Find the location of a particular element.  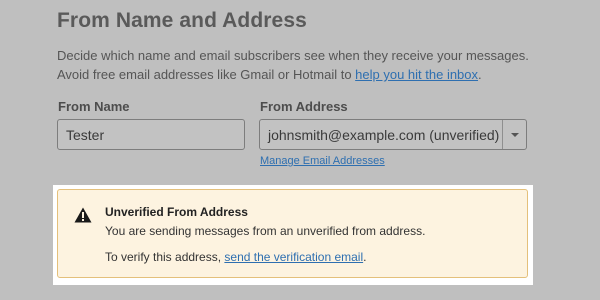

verify-suffix: . is located at coordinates (365, 257).